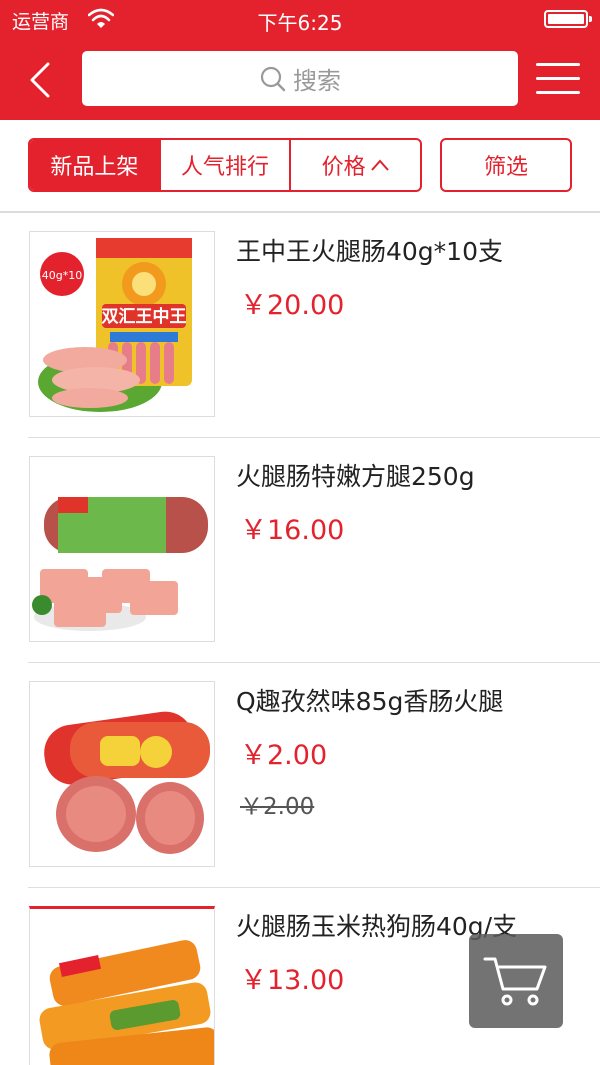  Describe the element at coordinates (144, 316) in the screenshot. I see `svg-text: 双汇王中王` at that location.